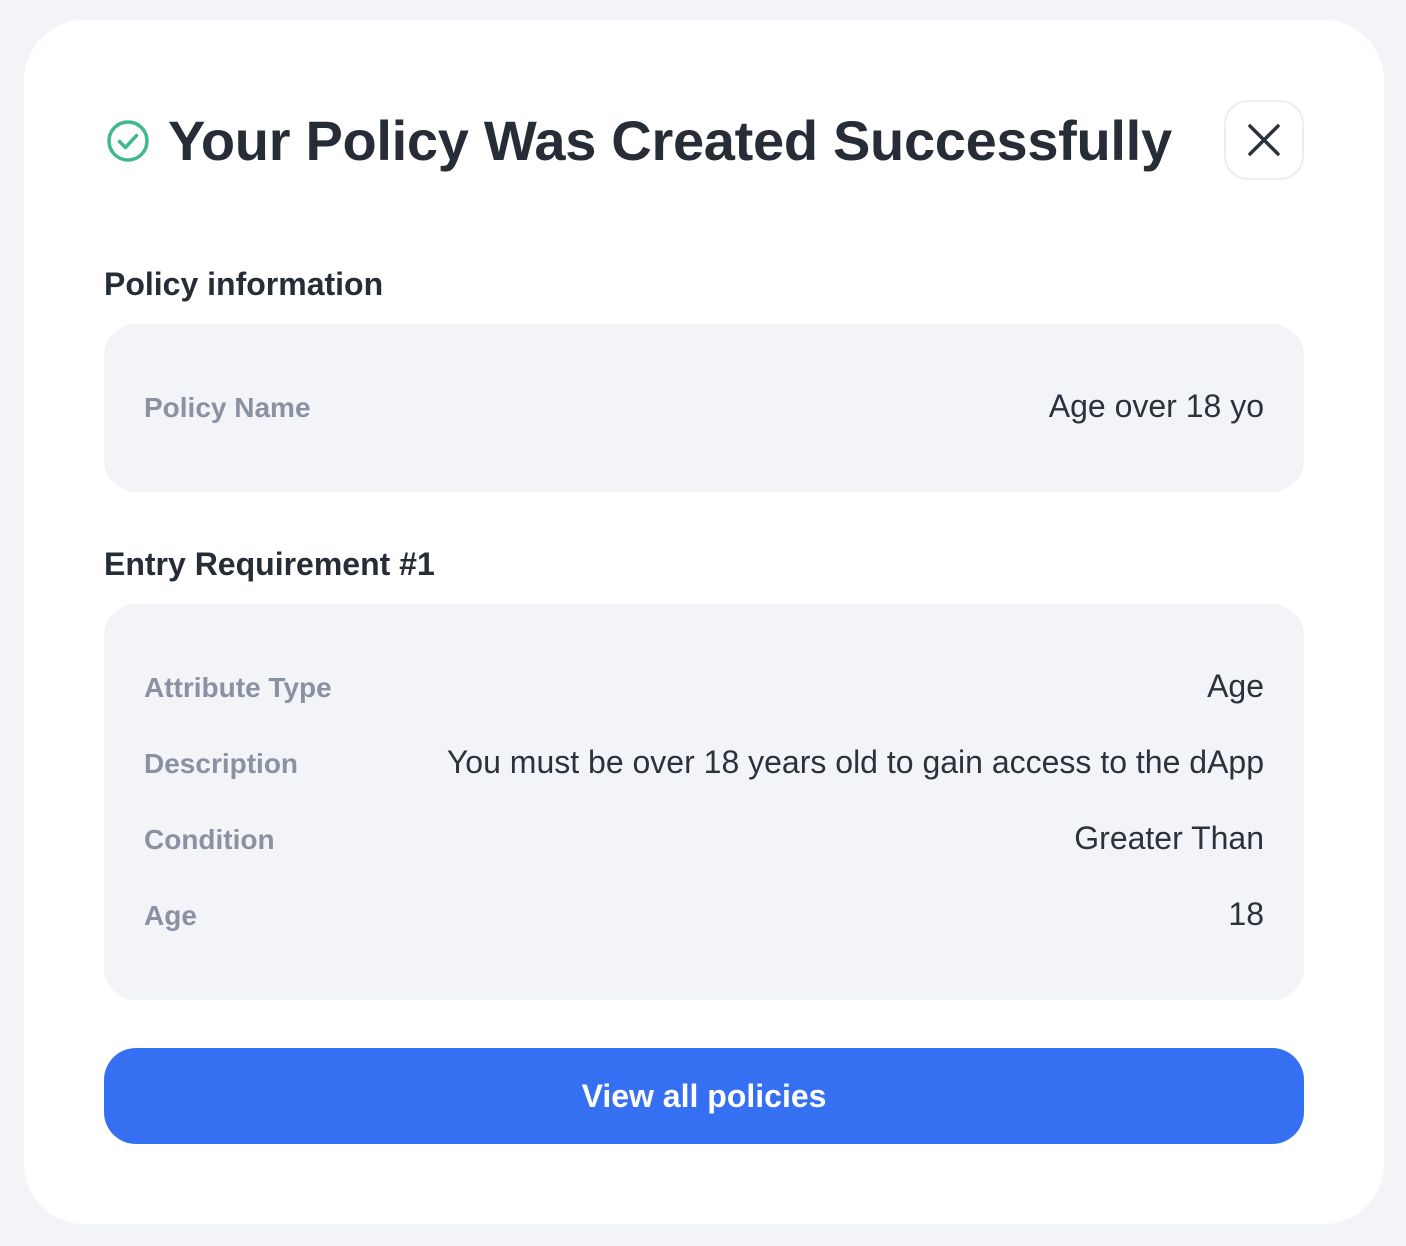 This screenshot has width=1406, height=1246. What do you see at coordinates (238, 687) in the screenshot?
I see `attribute-type-label: Attribute Type` at bounding box center [238, 687].